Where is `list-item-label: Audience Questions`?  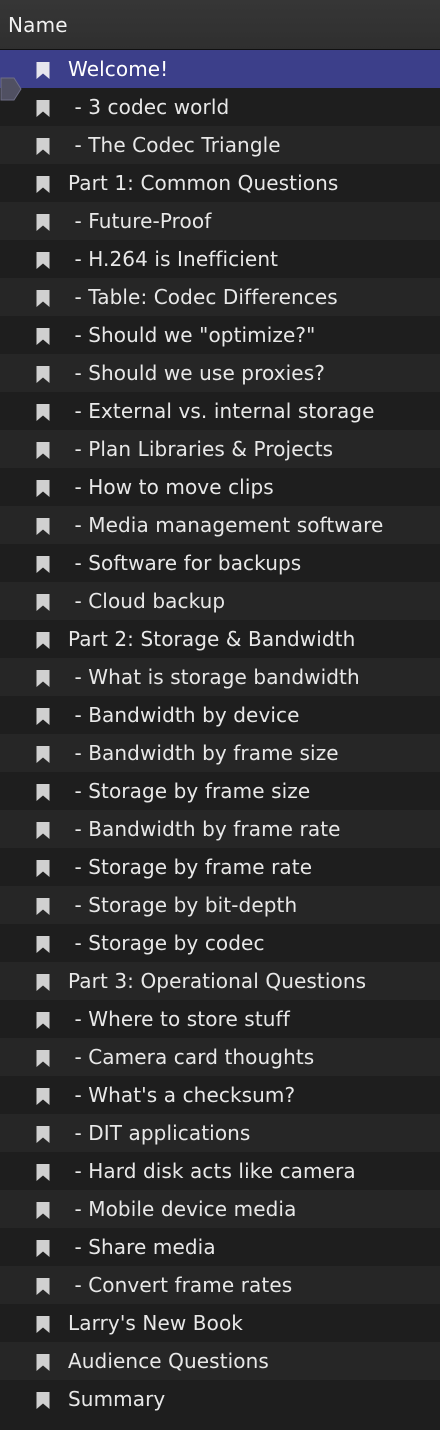 list-item-label: Audience Questions is located at coordinates (168, 1361).